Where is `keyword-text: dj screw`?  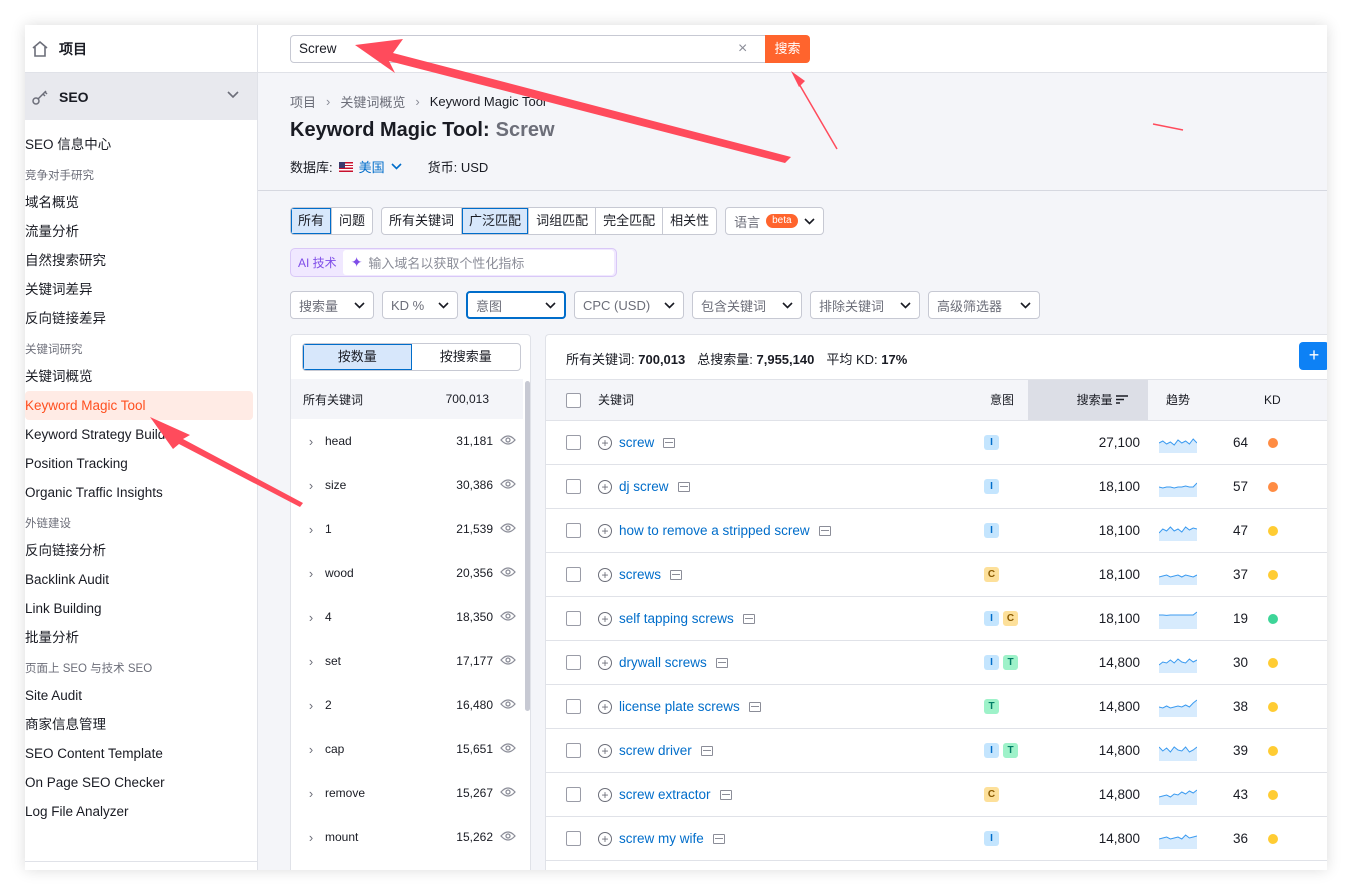
keyword-text: dj screw is located at coordinates (644, 487).